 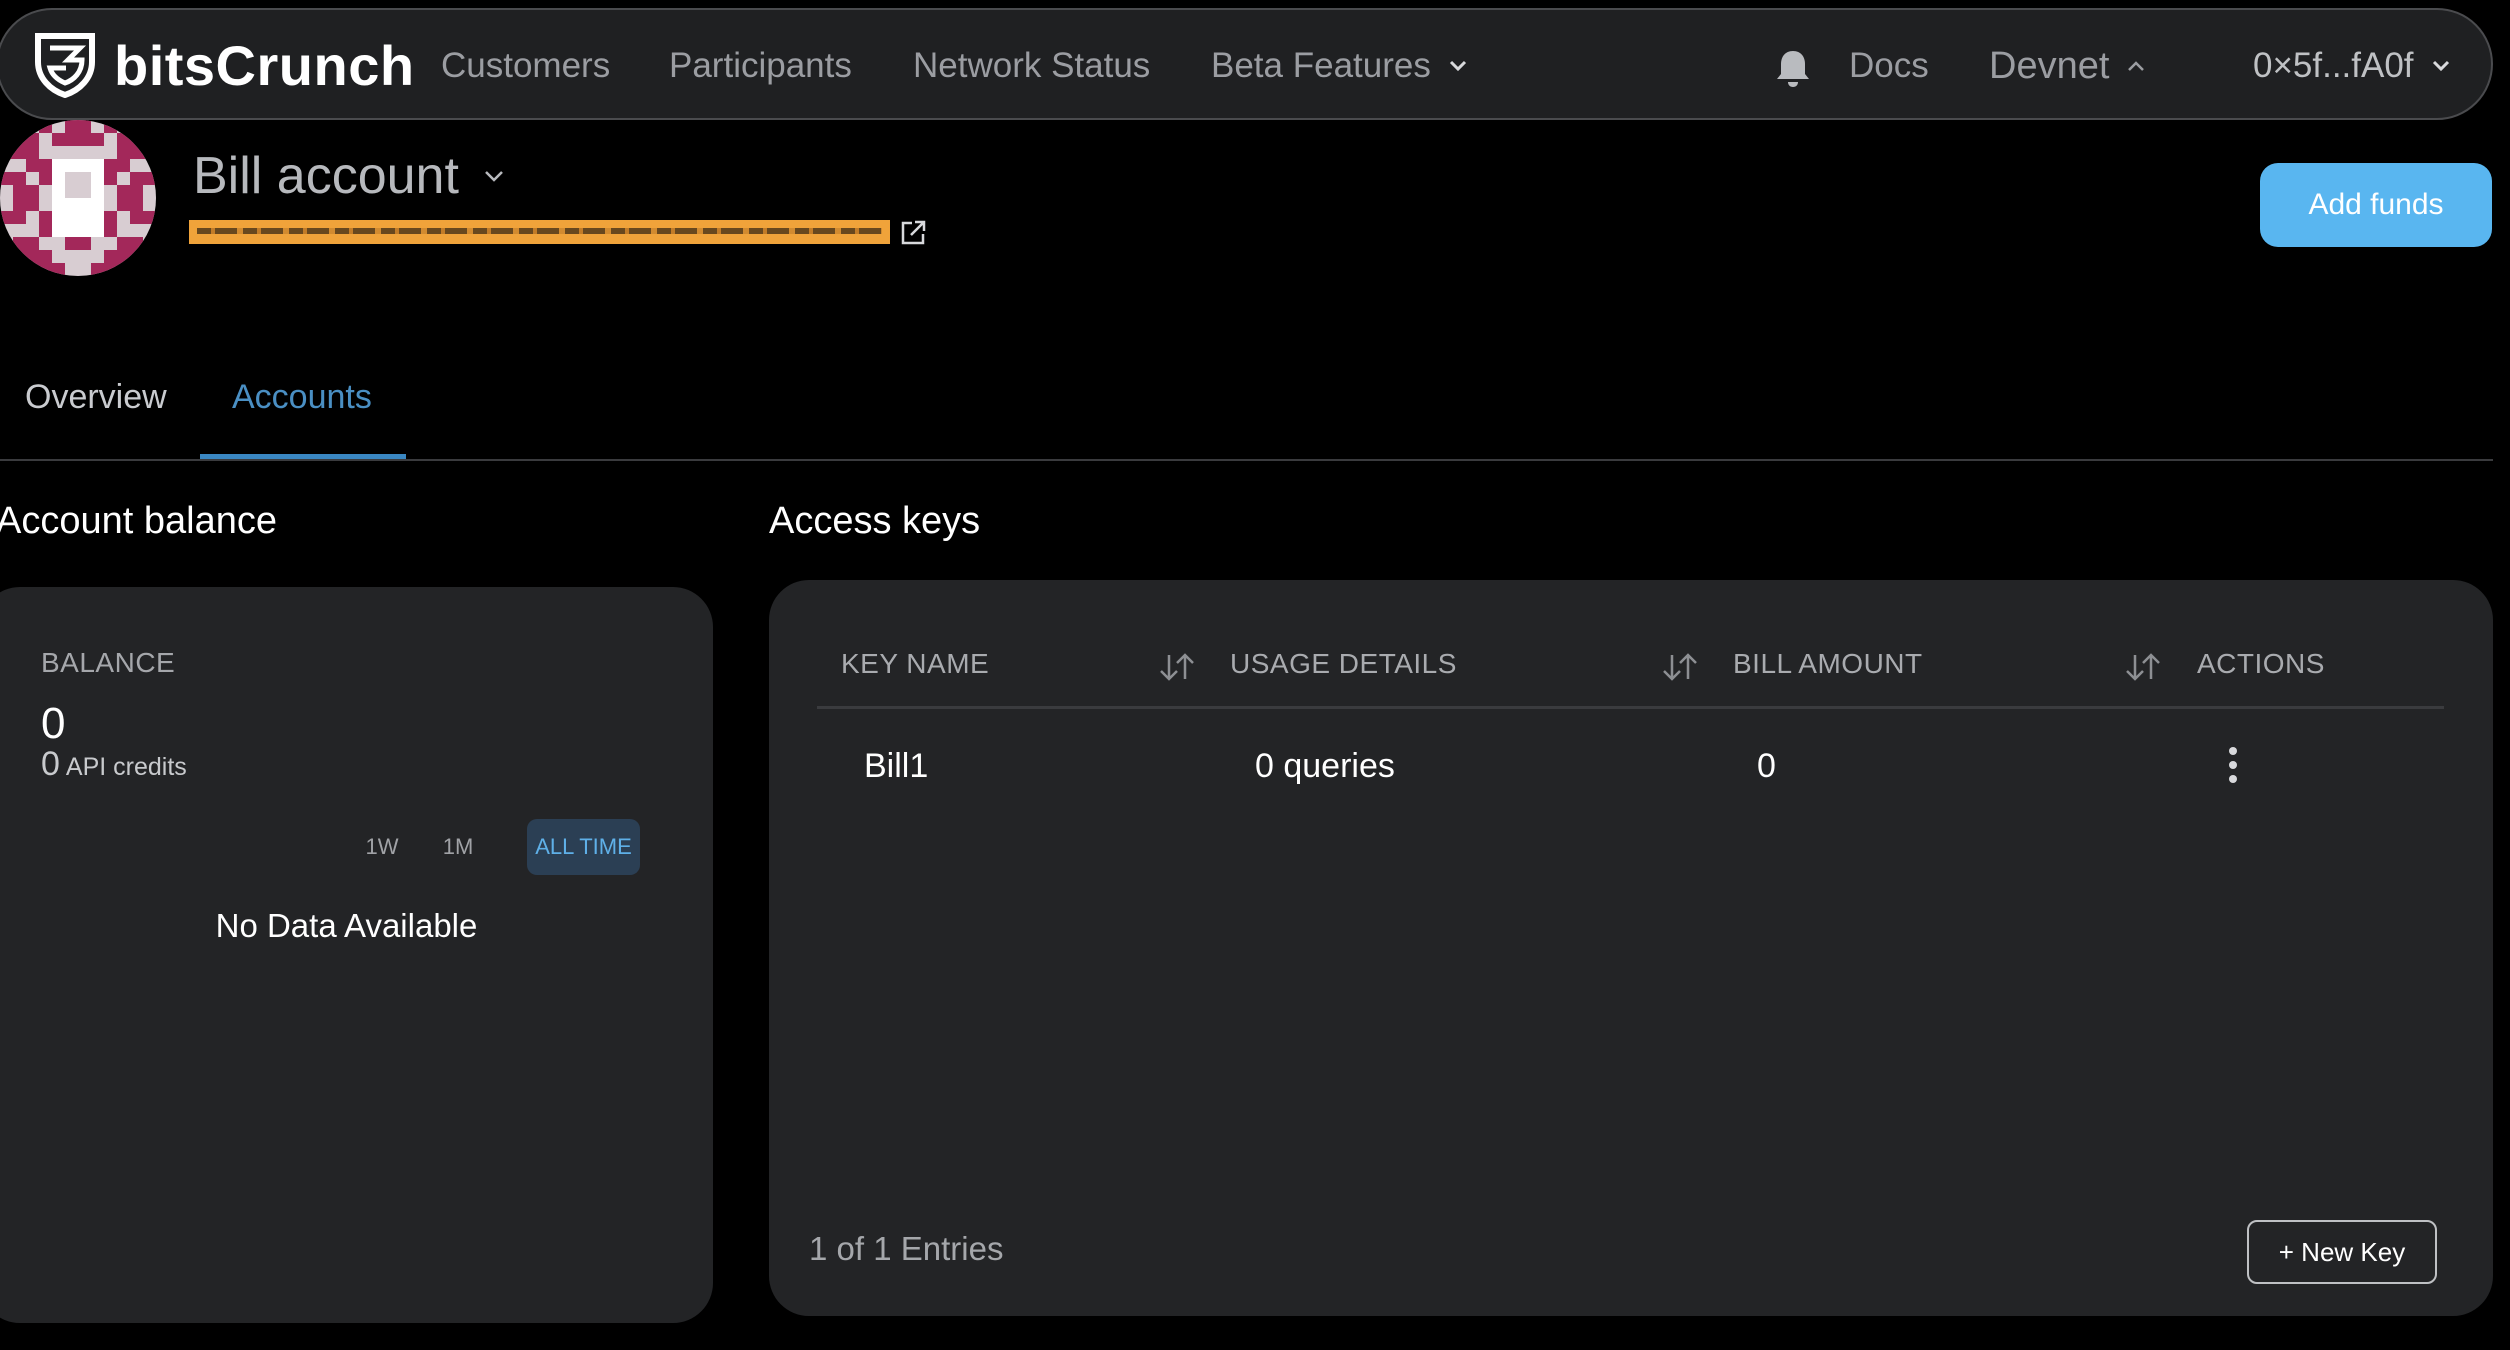 I want to click on bell-icon, so click(x=1793, y=68).